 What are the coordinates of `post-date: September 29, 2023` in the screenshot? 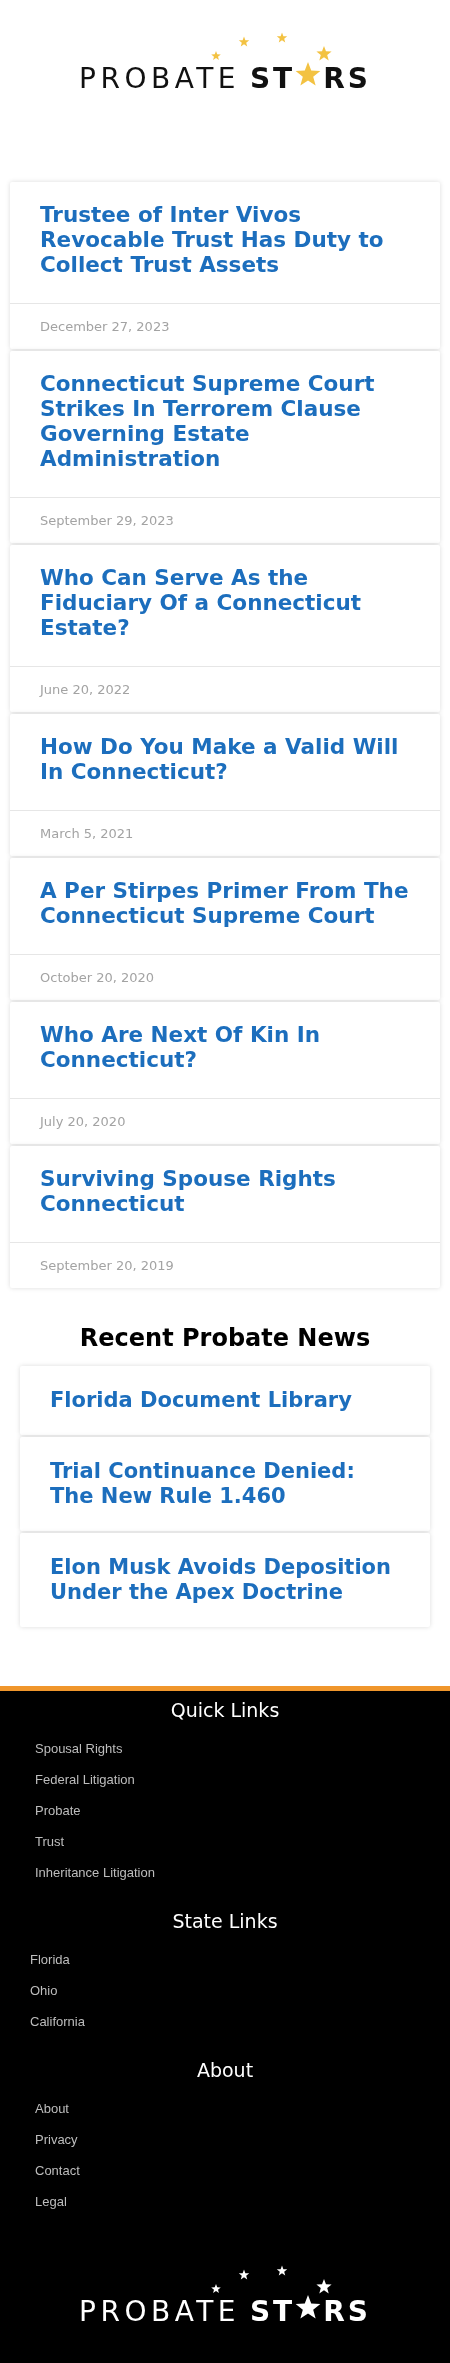 It's located at (107, 520).